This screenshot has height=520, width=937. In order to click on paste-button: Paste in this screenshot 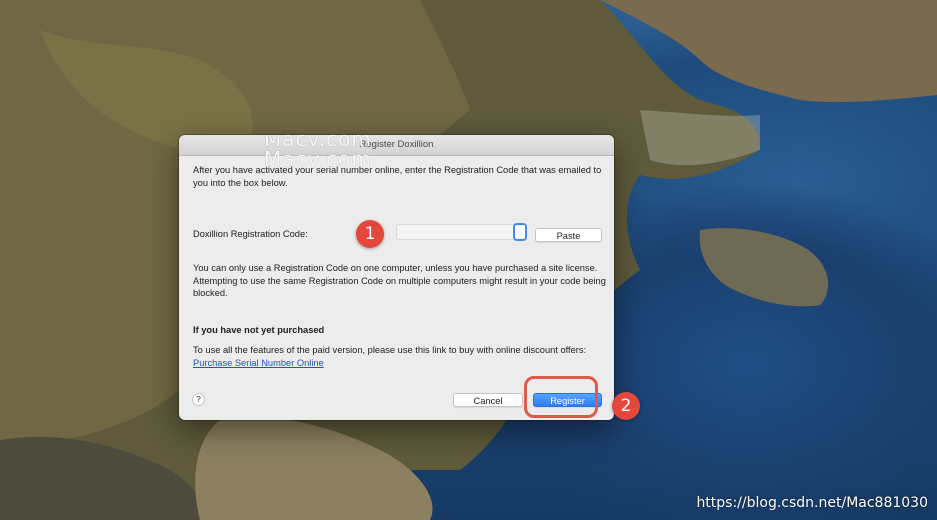, I will do `click(568, 235)`.